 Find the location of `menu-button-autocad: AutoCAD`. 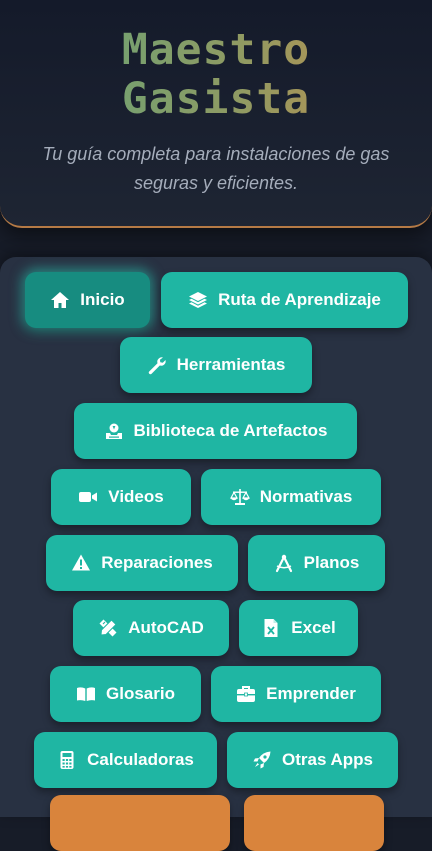

menu-button-autocad: AutoCAD is located at coordinates (151, 628).